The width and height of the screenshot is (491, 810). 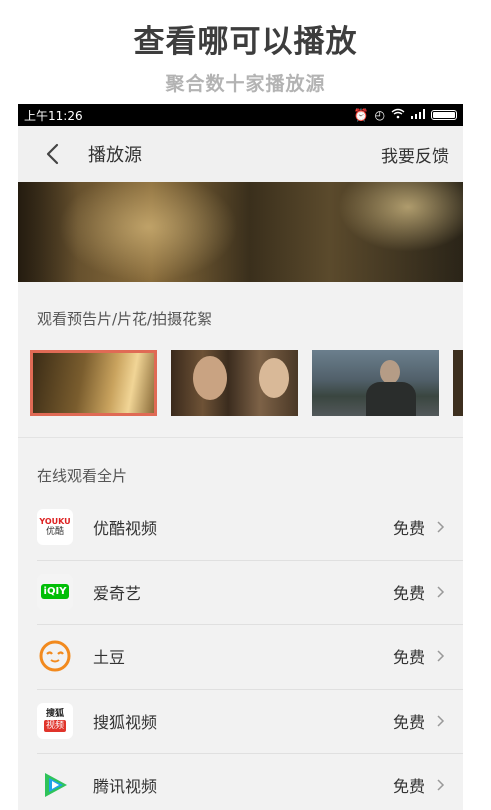 I want to click on promo-subtitle: 聚合数十家播放源, so click(x=245, y=84).